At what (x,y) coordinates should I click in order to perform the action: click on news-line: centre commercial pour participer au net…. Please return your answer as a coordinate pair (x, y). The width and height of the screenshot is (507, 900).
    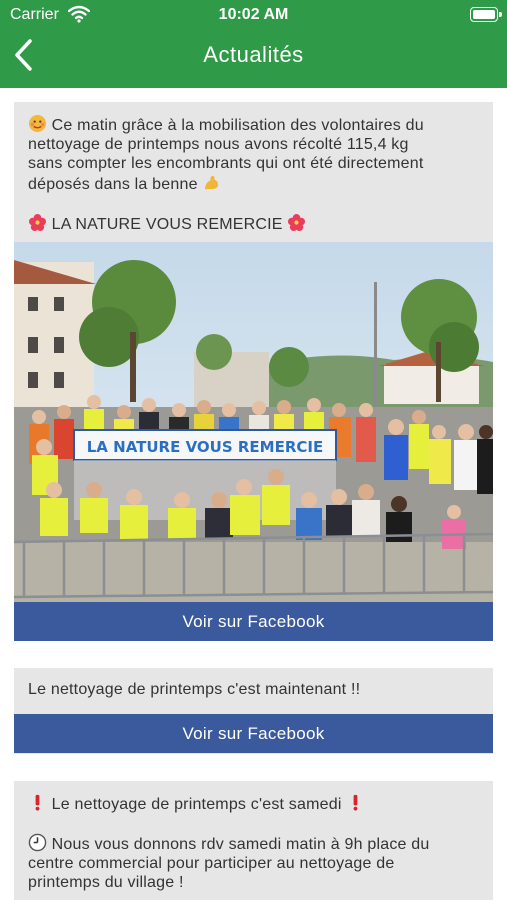
    Looking at the image, I should click on (211, 863).